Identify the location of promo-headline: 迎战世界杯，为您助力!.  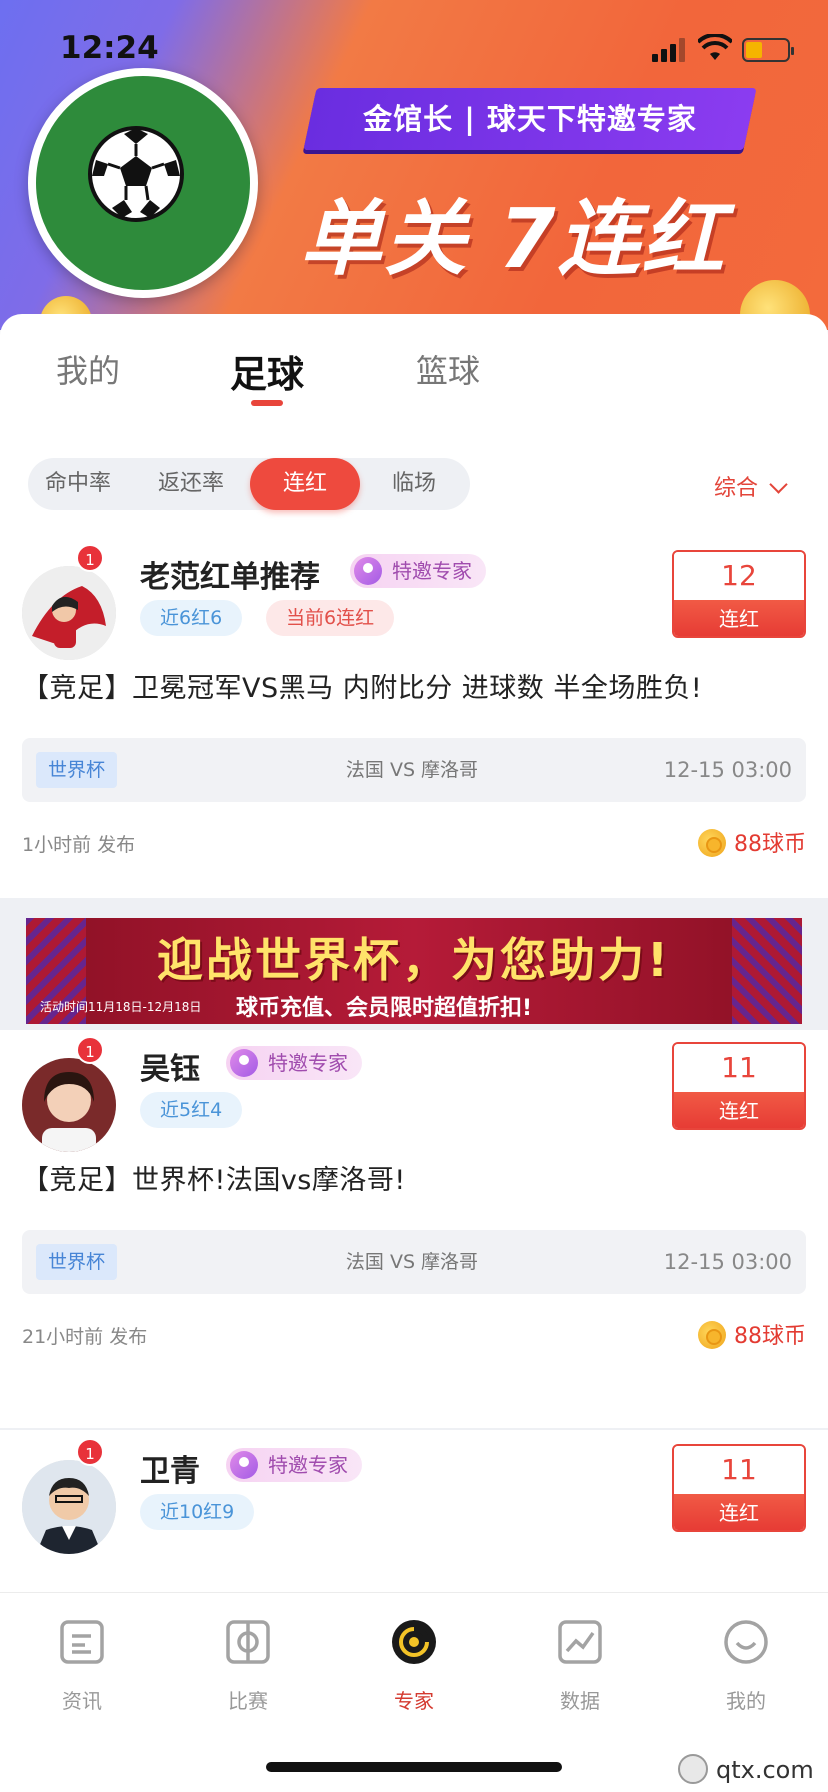
(414, 960).